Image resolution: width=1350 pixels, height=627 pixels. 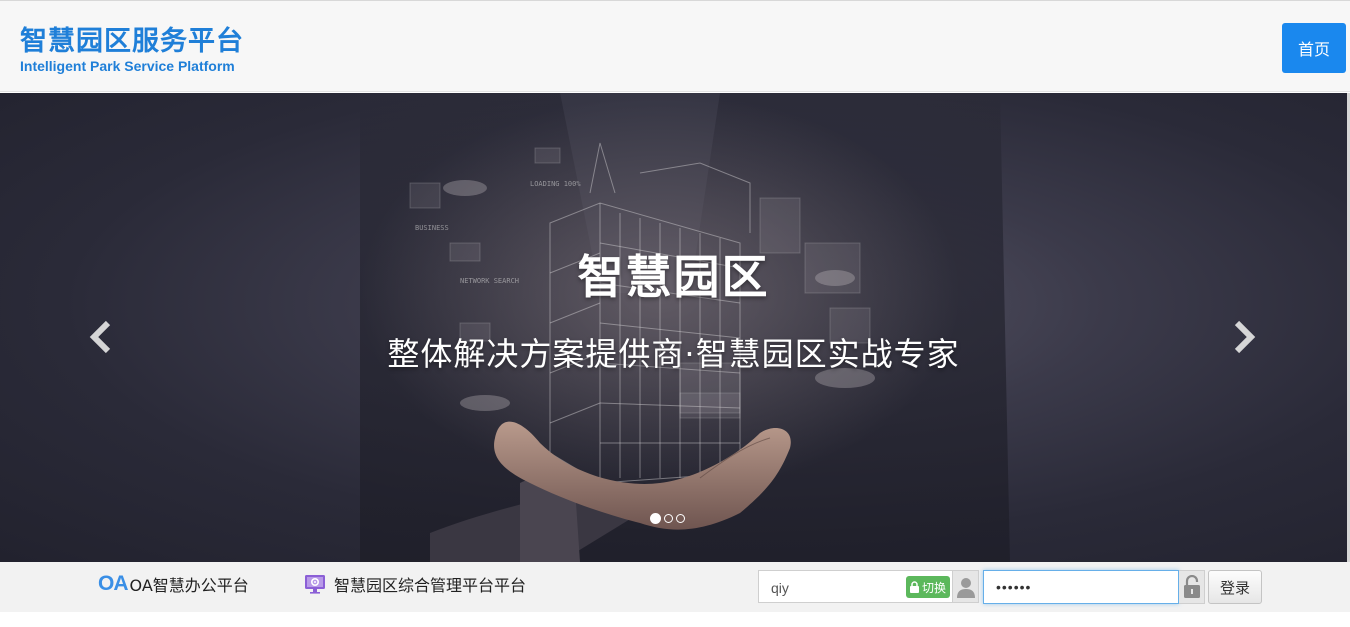 I want to click on switch-account-label: 切换, so click(x=933, y=587).